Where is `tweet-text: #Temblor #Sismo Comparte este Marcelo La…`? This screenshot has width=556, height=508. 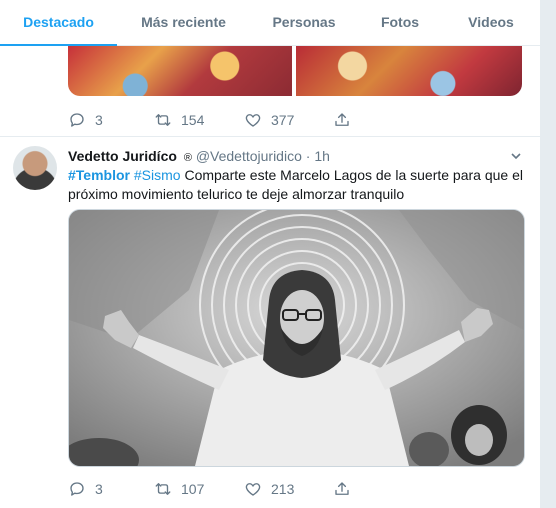
tweet-text: #Temblor #Sismo Comparte este Marcelo La… is located at coordinates (295, 185).